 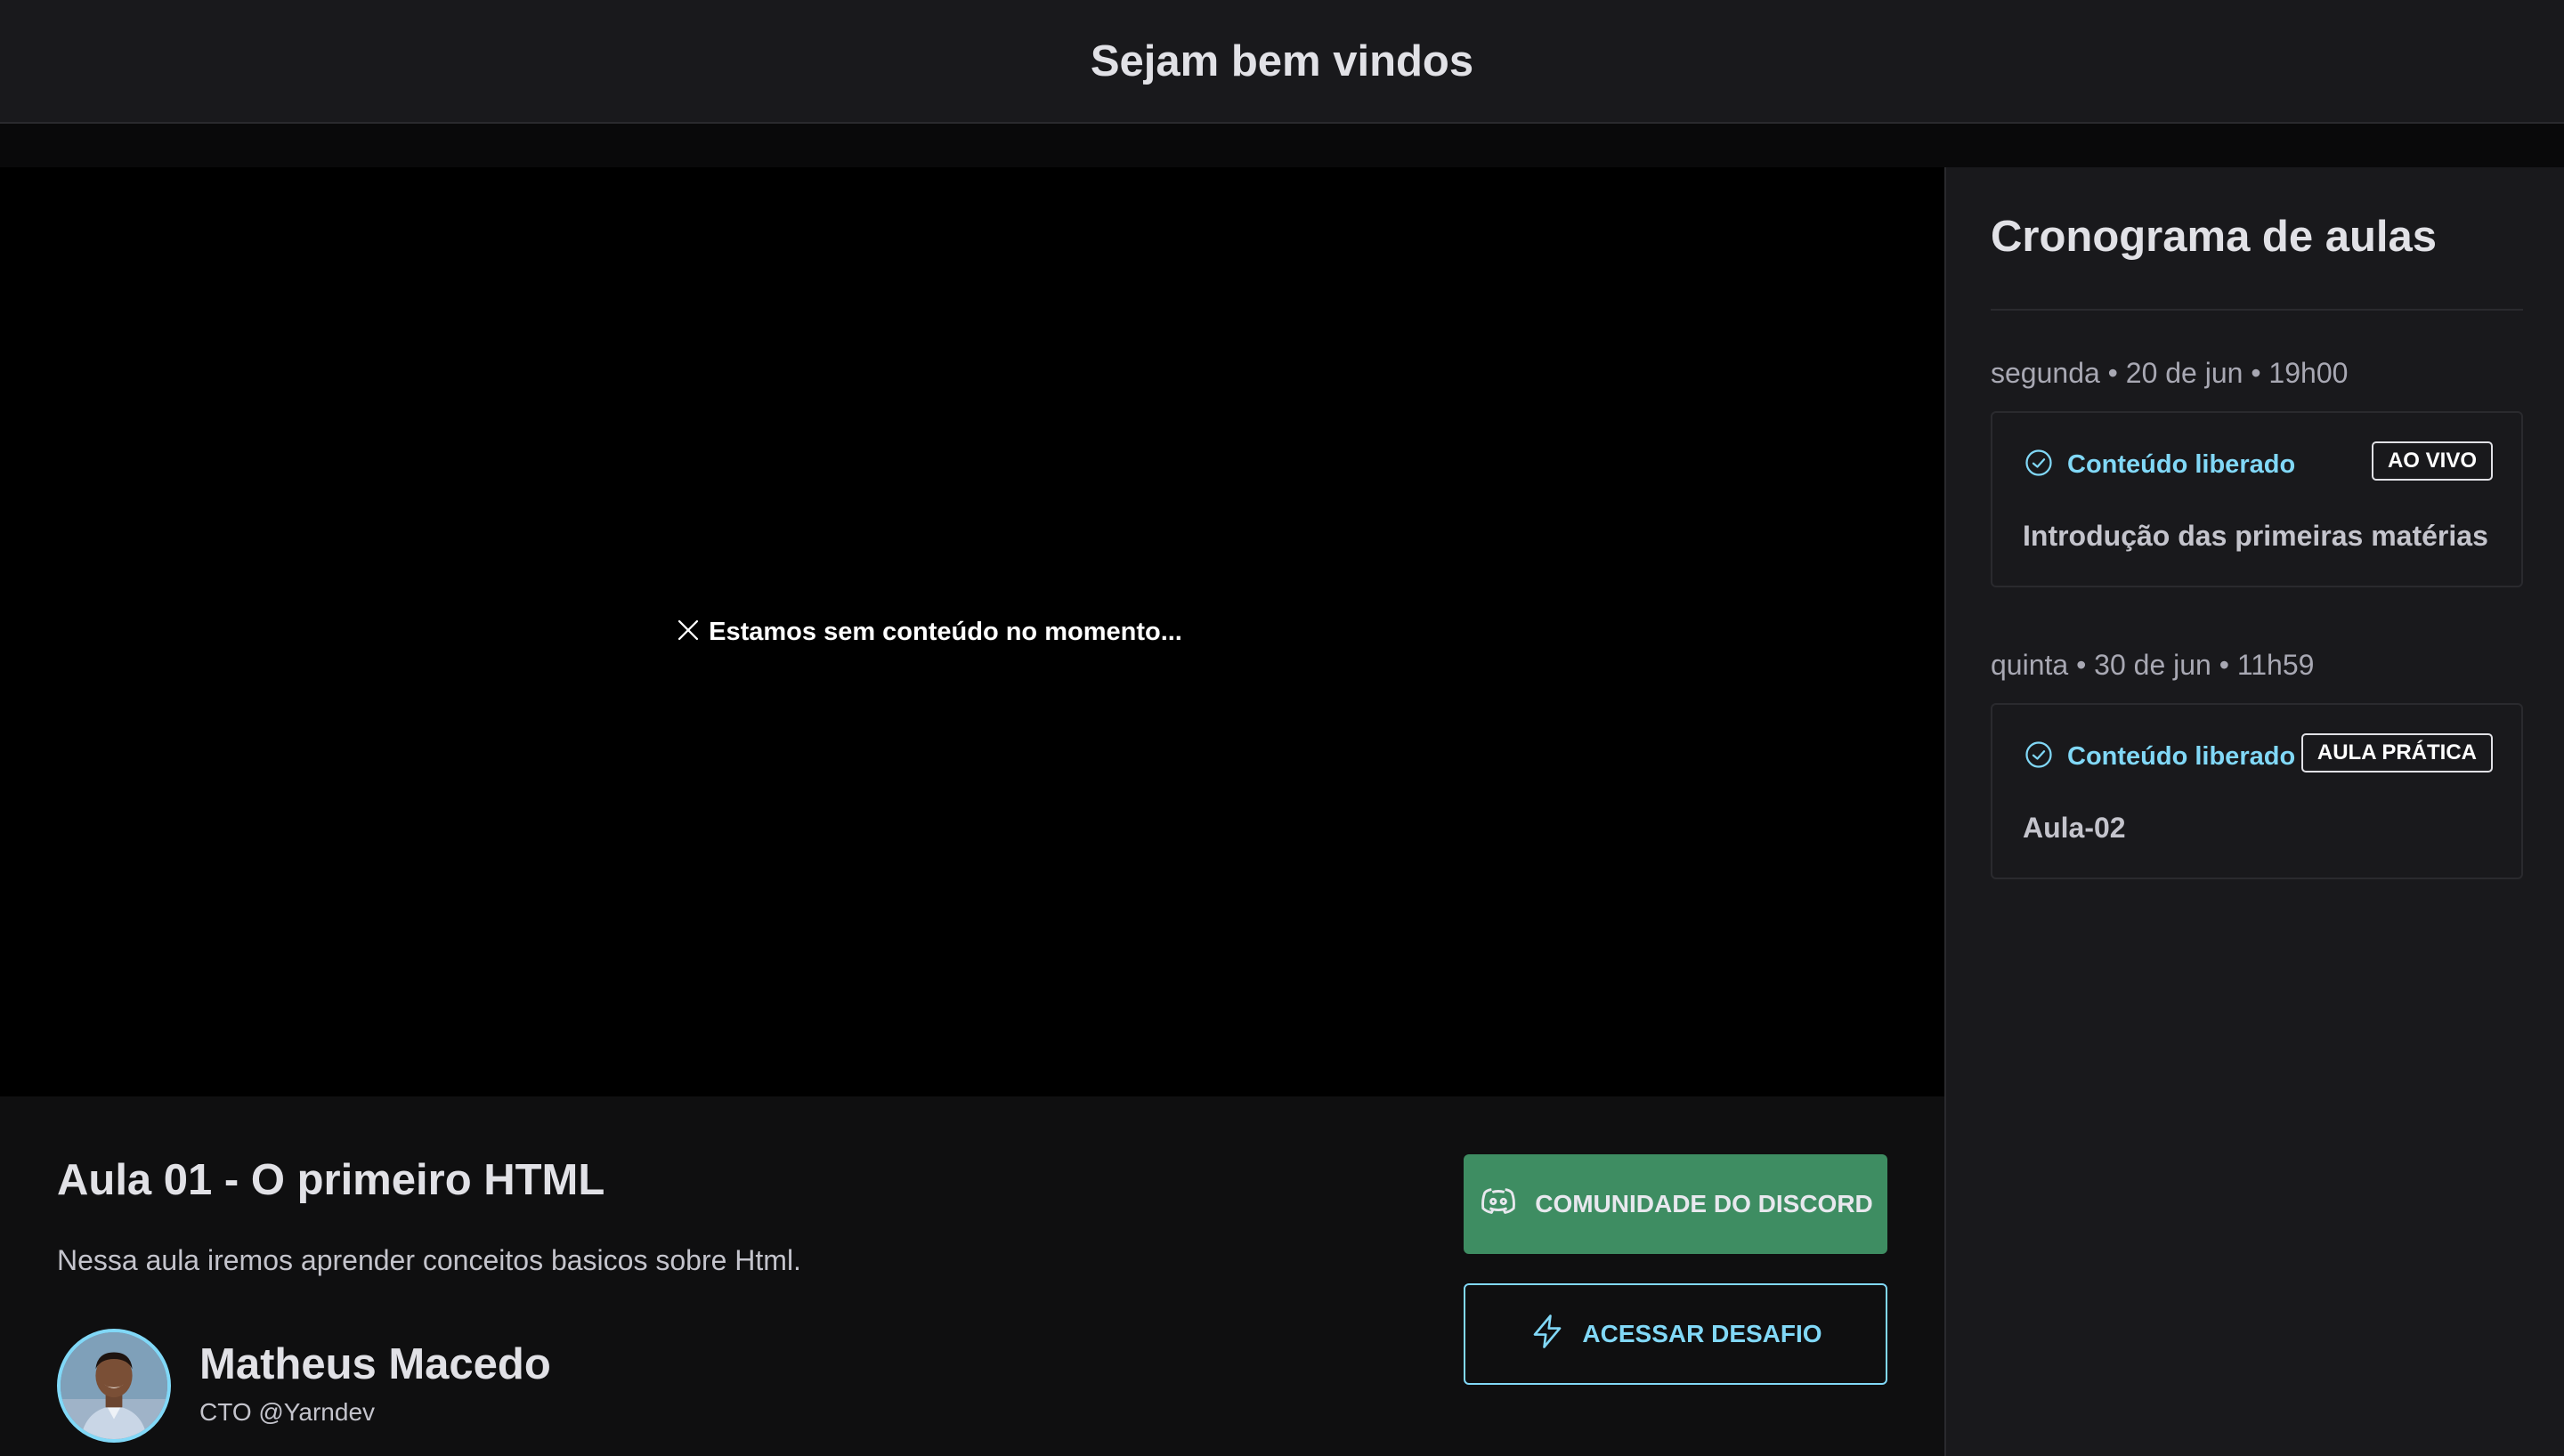 I want to click on challenge-button-label: ACESSAR DESAFIO, so click(x=1702, y=1333).